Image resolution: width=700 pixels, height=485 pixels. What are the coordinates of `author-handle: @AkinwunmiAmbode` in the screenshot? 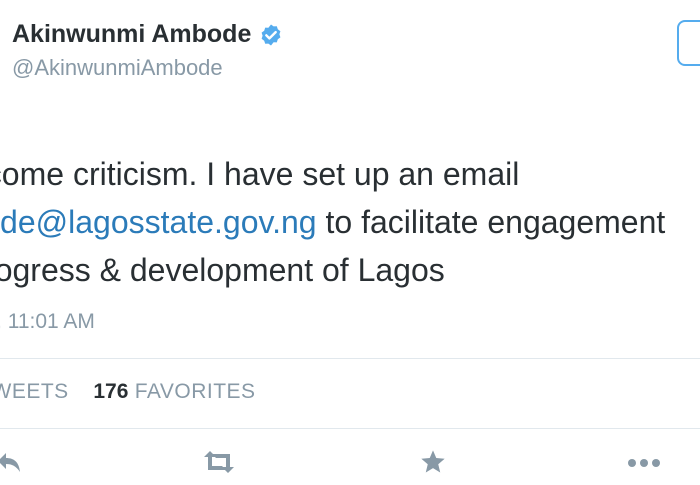 It's located at (117, 68).